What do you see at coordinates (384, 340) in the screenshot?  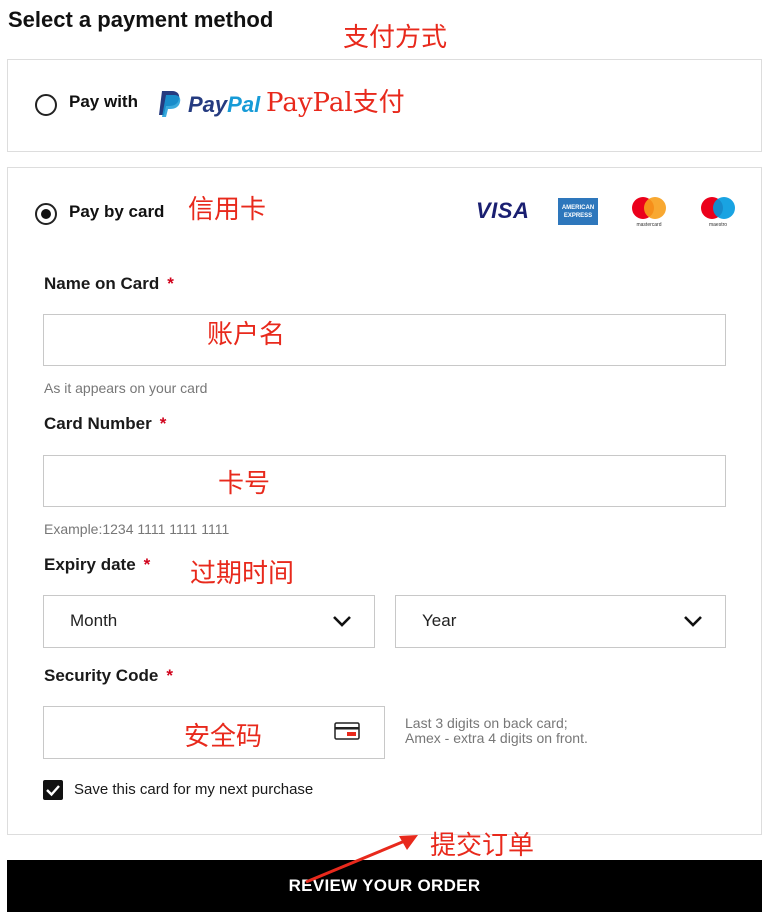 I see `name-on-card-input` at bounding box center [384, 340].